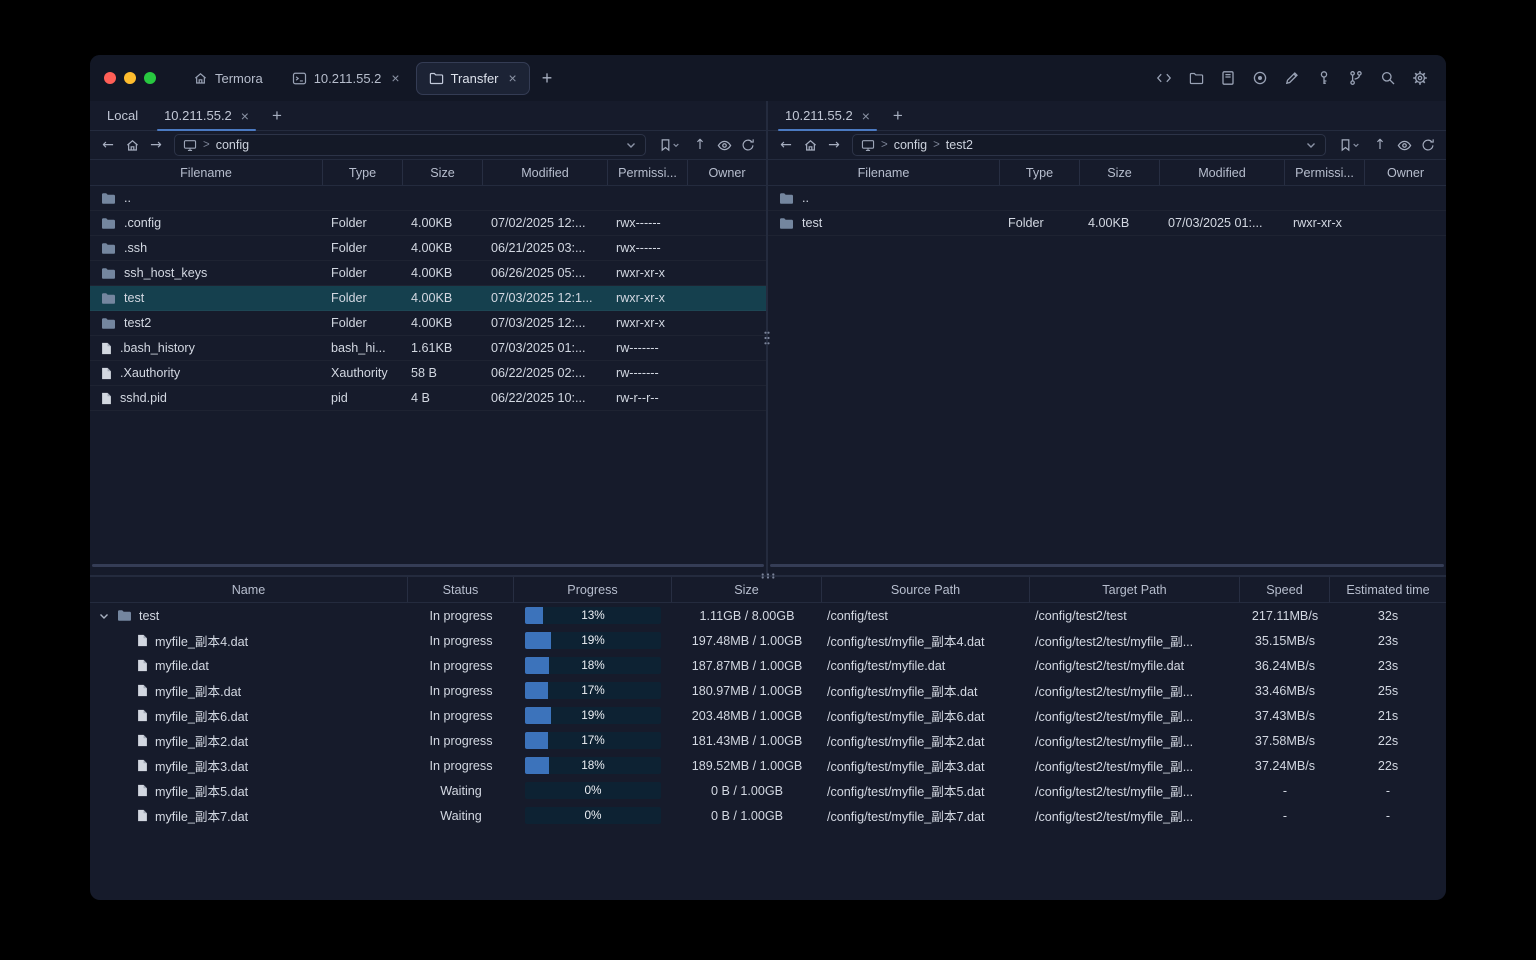 Image resolution: width=1536 pixels, height=960 pixels. Describe the element at coordinates (1135, 589) in the screenshot. I see `transfer-column-header-target-path: Target Path` at that location.